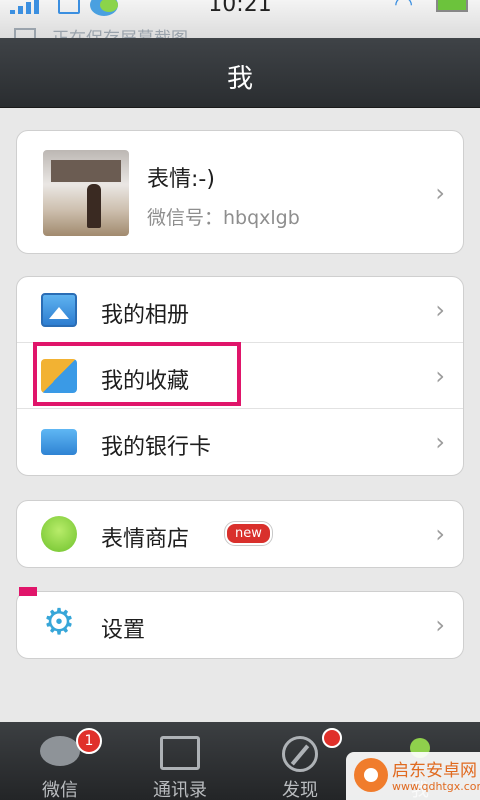 Image resolution: width=480 pixels, height=800 pixels. What do you see at coordinates (248, 533) in the screenshot?
I see `new-badge: new` at bounding box center [248, 533].